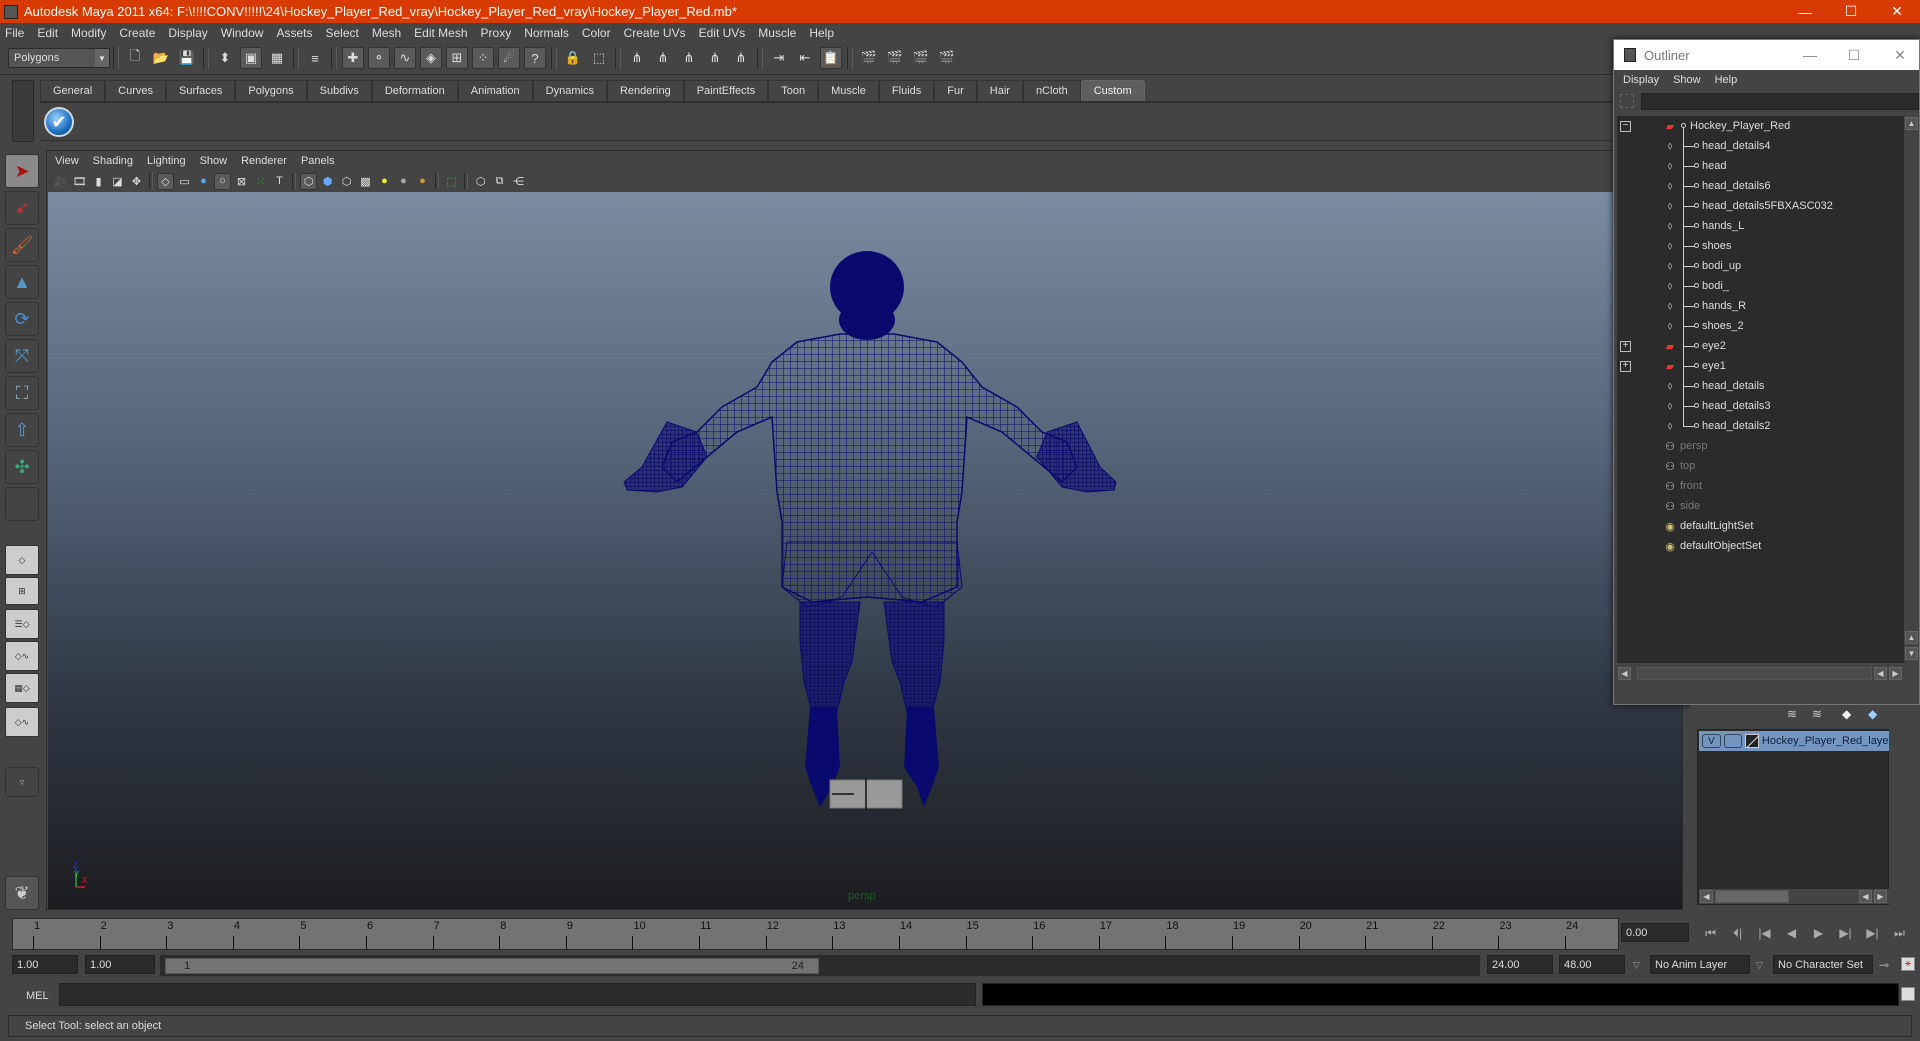  I want to click on outliner-title-bar: Outliner — ☐ ✕, so click(1766, 55).